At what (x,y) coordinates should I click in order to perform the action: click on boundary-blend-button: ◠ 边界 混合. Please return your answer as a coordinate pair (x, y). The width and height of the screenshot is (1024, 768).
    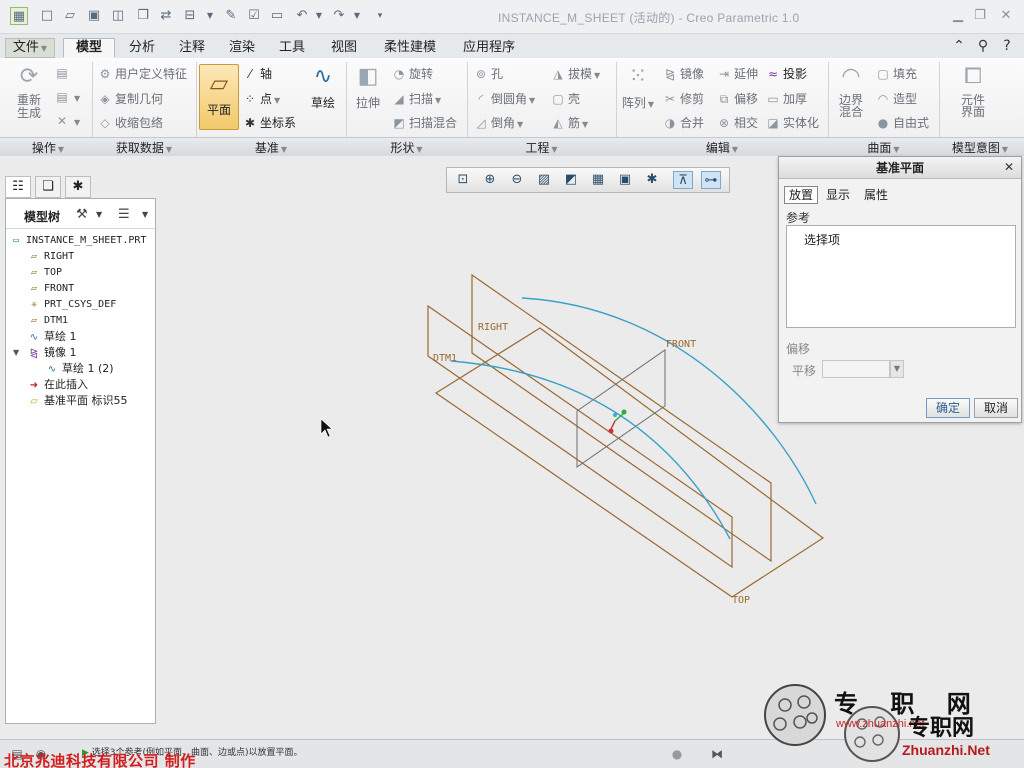
    Looking at the image, I should click on (851, 91).